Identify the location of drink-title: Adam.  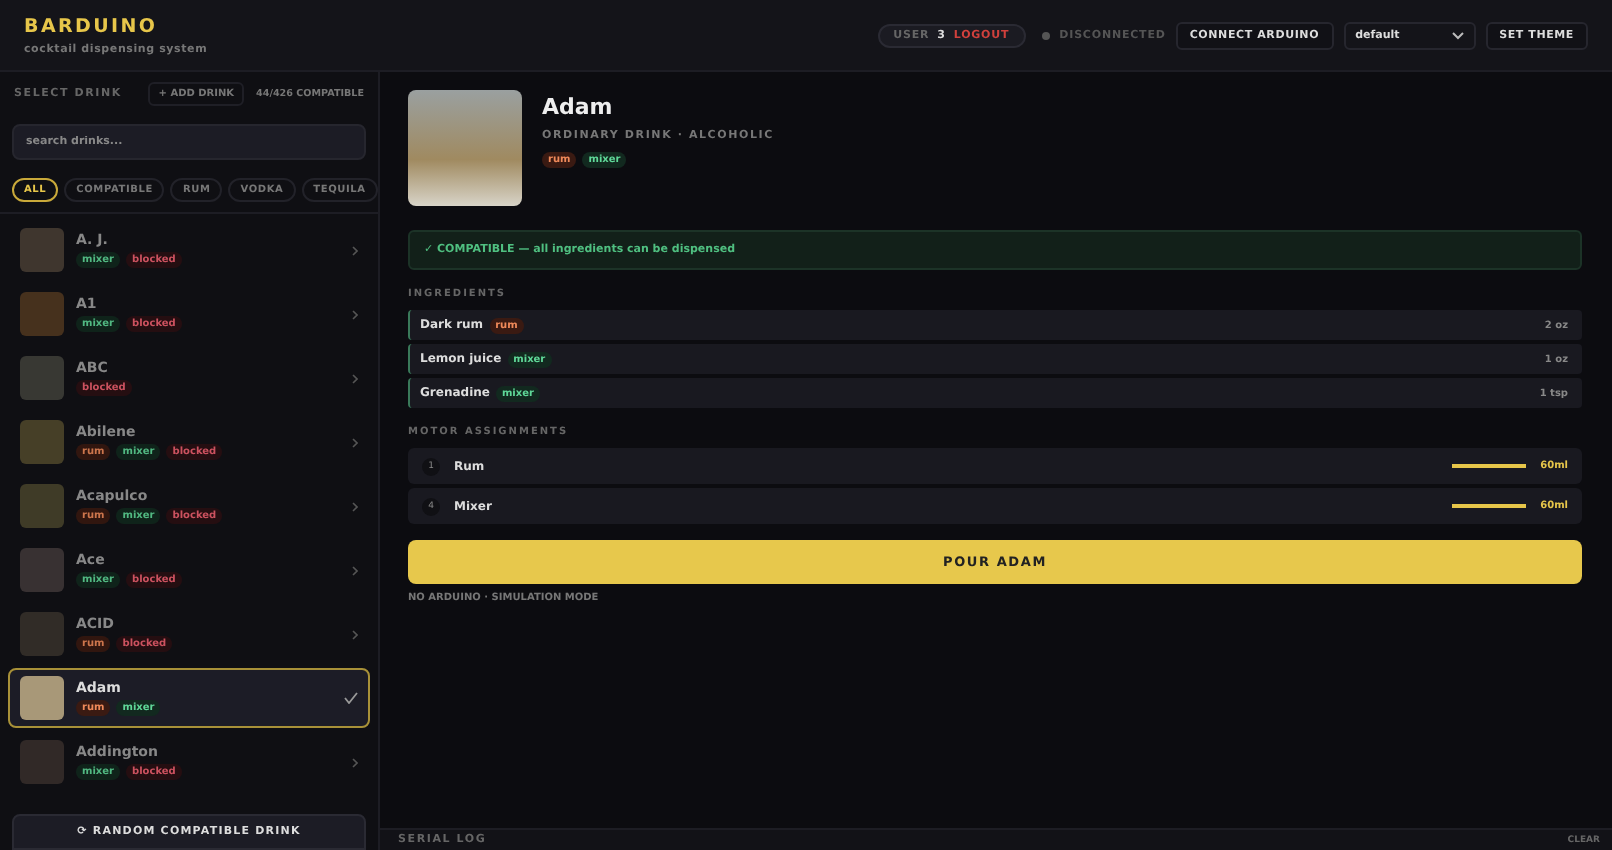
(578, 107).